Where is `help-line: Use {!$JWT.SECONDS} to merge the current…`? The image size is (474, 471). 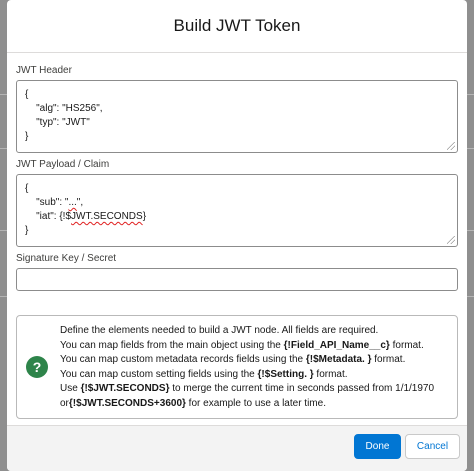
help-line: Use {!$JWT.SECONDS} to merge the current… is located at coordinates (254, 389).